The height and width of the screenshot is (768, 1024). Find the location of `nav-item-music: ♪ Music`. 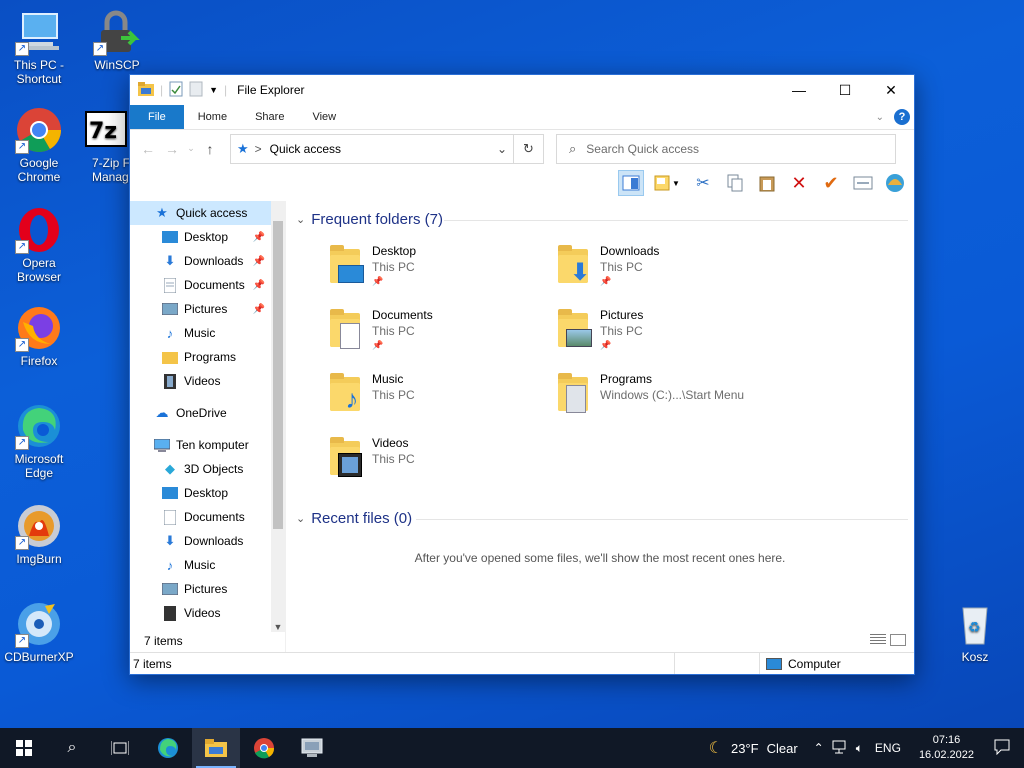

nav-item-music: ♪ Music is located at coordinates (200, 333).